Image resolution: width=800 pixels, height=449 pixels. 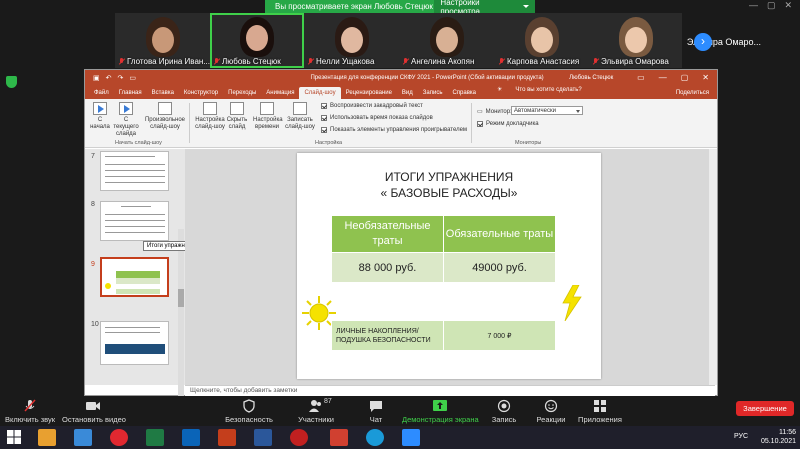 I want to click on slideshow-icon: ▭, so click(x=132, y=78).